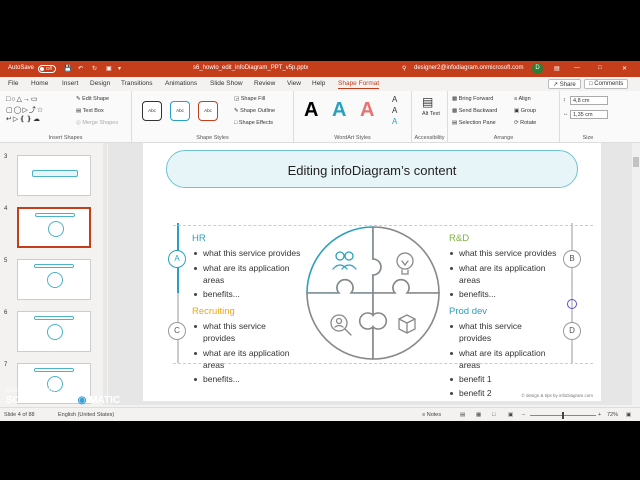  Describe the element at coordinates (294, 83) in the screenshot. I see `tab-view: View` at that location.